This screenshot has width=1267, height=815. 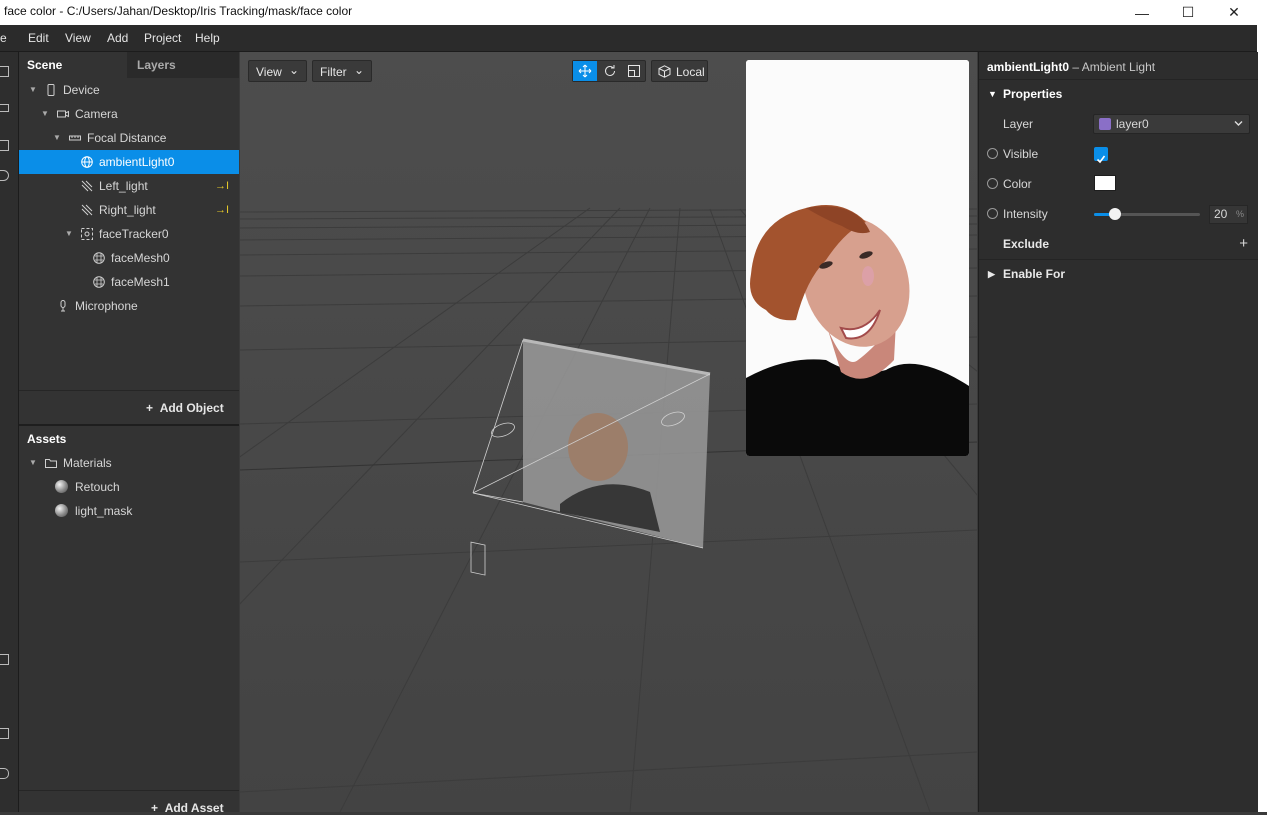 What do you see at coordinates (610, 71) in the screenshot?
I see `rotate-tool-button` at bounding box center [610, 71].